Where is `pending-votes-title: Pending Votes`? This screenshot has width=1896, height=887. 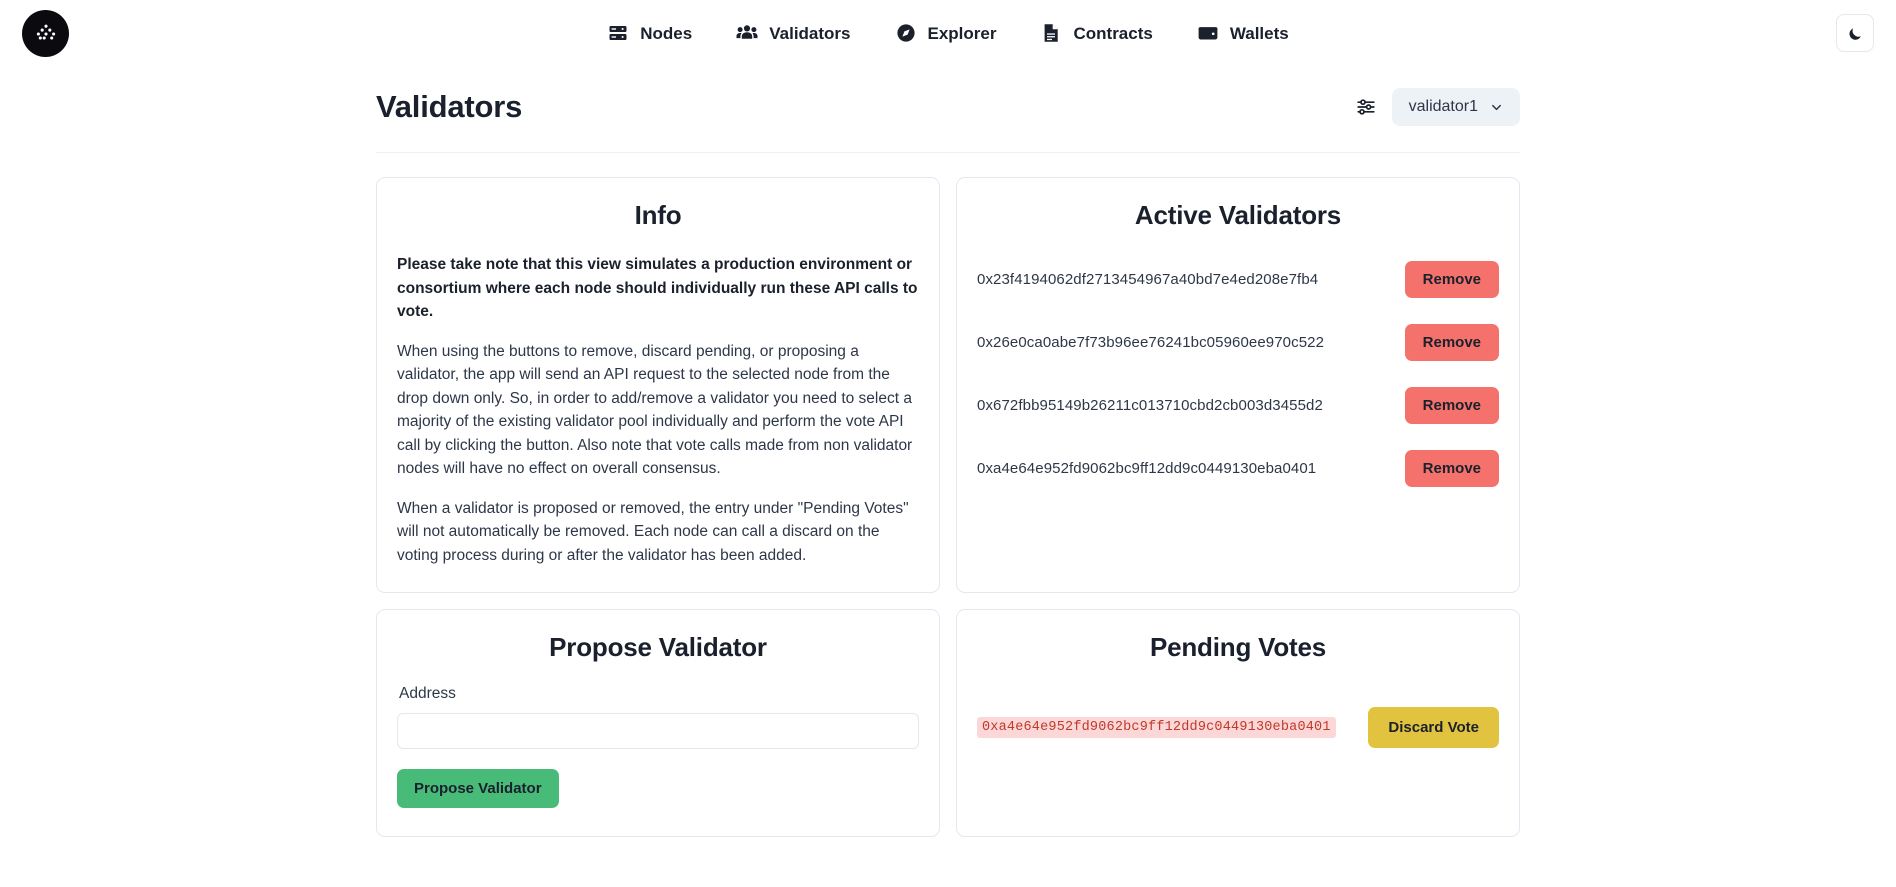 pending-votes-title: Pending Votes is located at coordinates (1238, 646).